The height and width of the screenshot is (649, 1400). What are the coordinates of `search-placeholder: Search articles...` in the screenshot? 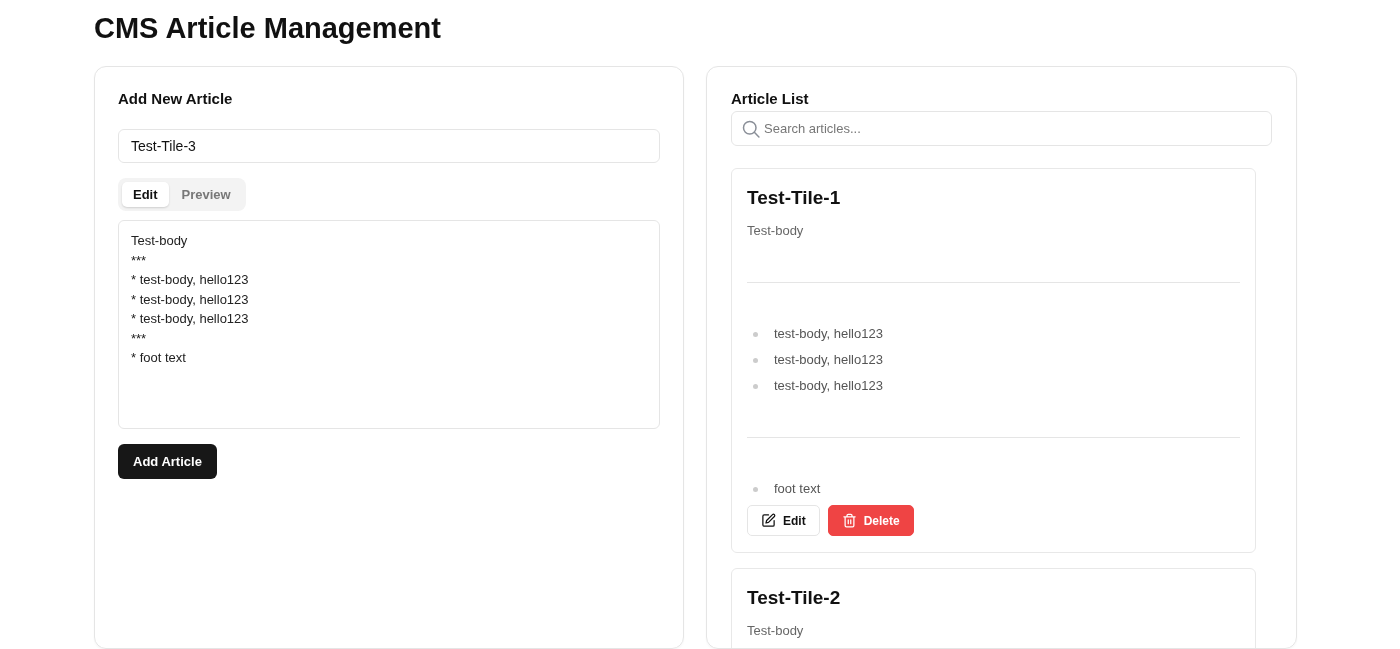 It's located at (812, 128).